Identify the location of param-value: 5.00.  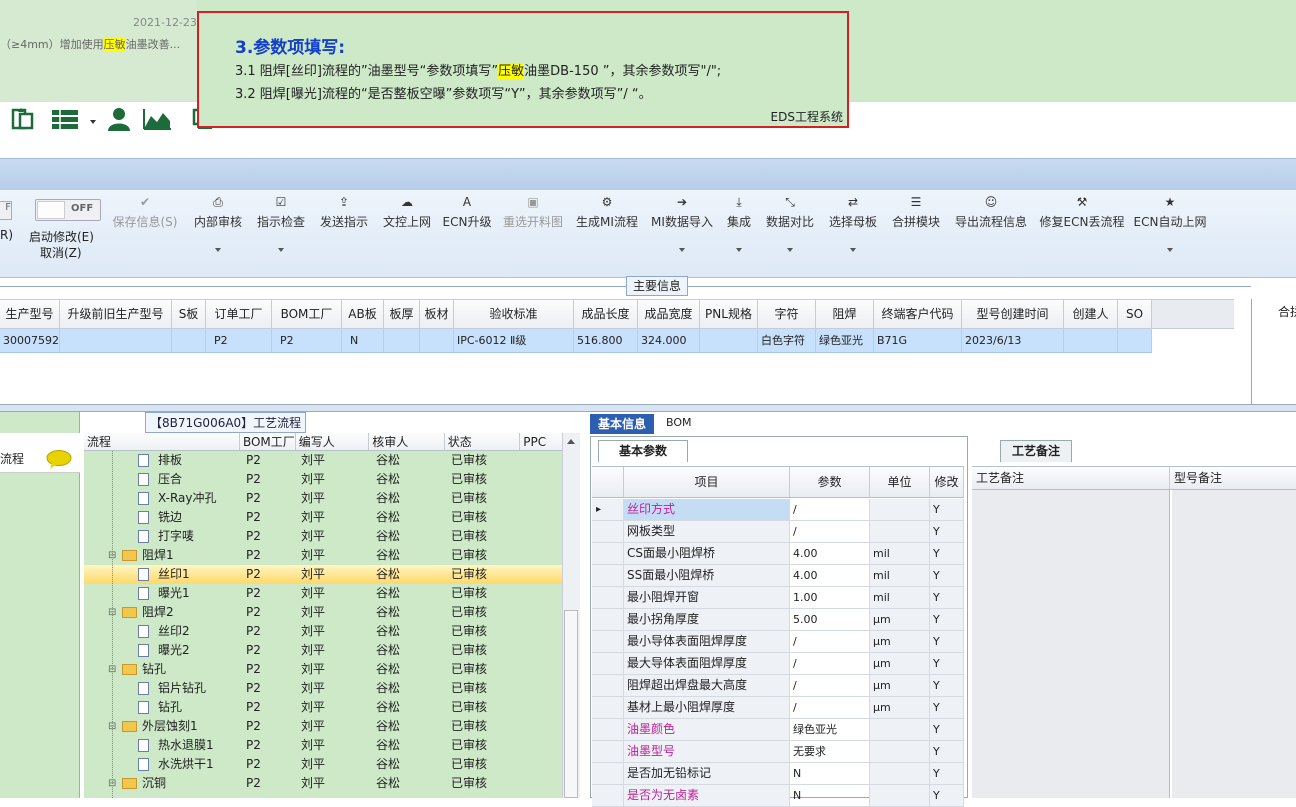
(830, 619).